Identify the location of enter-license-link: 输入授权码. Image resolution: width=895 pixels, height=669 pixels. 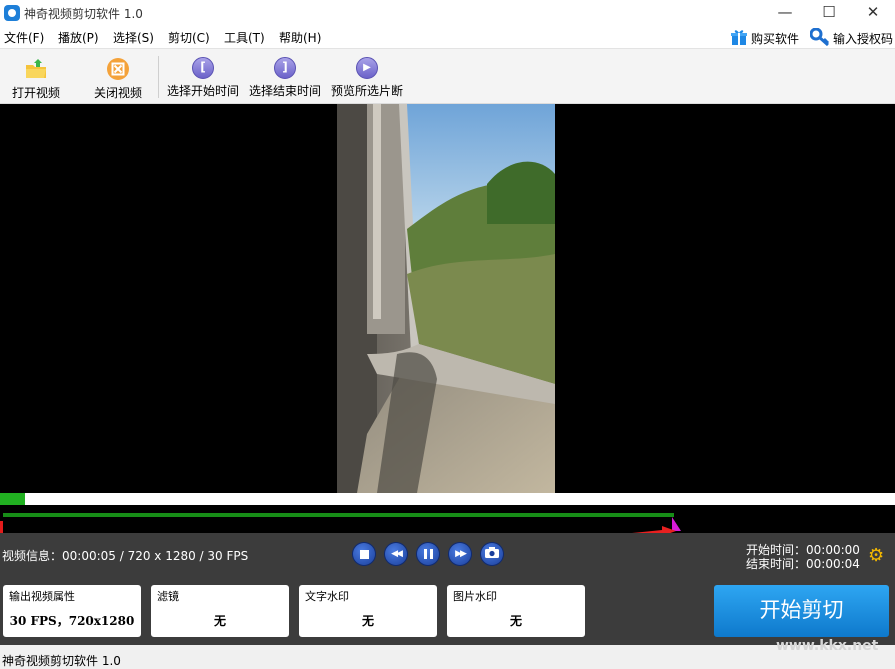
(851, 38).